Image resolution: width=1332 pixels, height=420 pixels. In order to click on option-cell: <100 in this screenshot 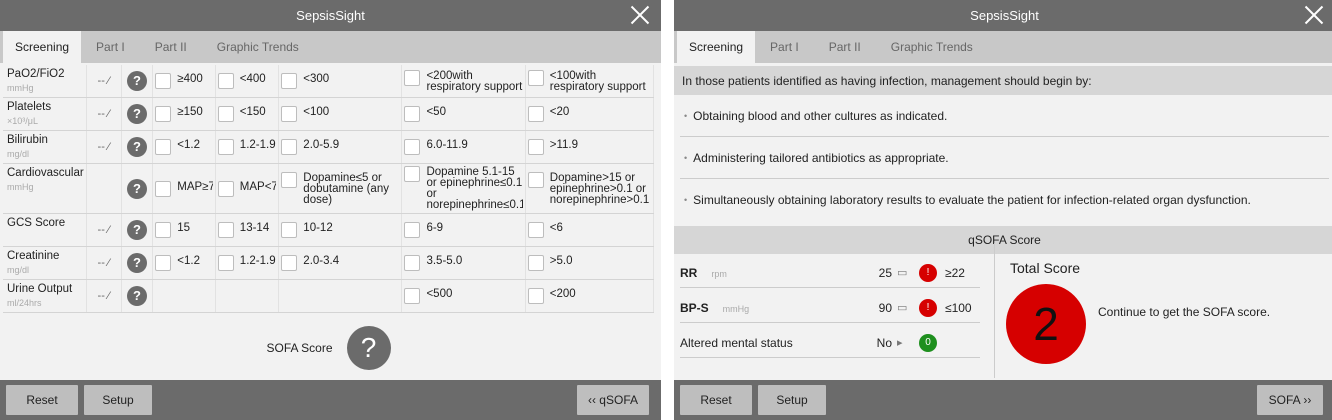, I will do `click(340, 114)`.